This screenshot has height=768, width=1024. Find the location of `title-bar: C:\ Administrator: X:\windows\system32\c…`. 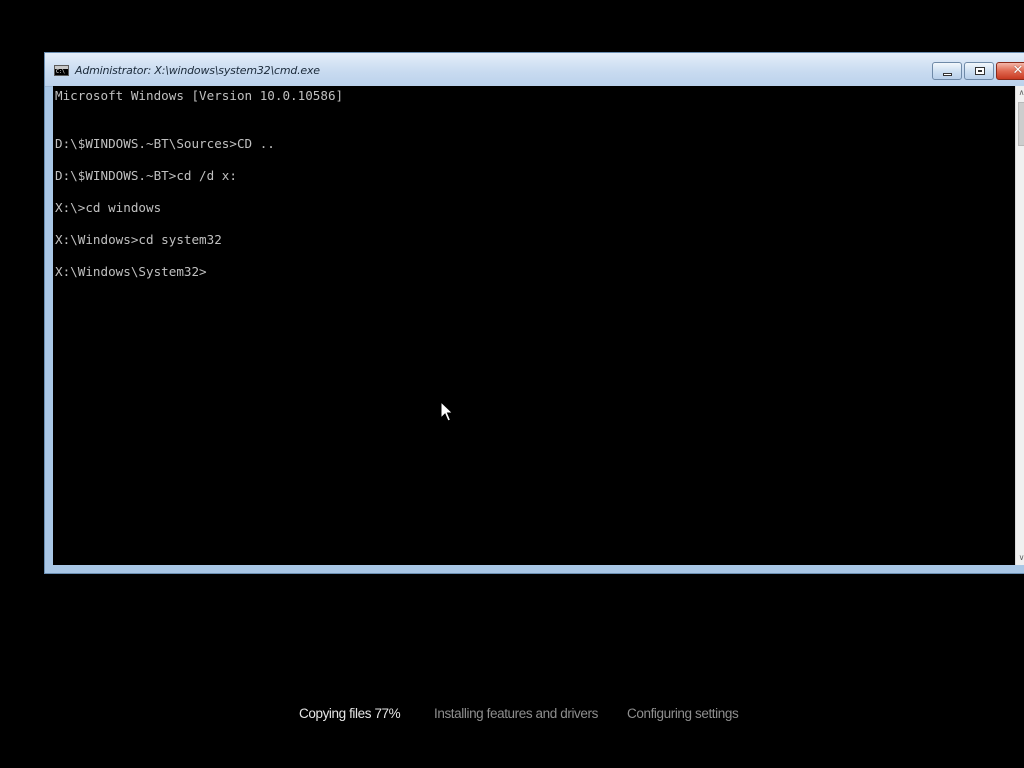

title-bar: C:\ Administrator: X:\windows\system32\c… is located at coordinates (534, 70).